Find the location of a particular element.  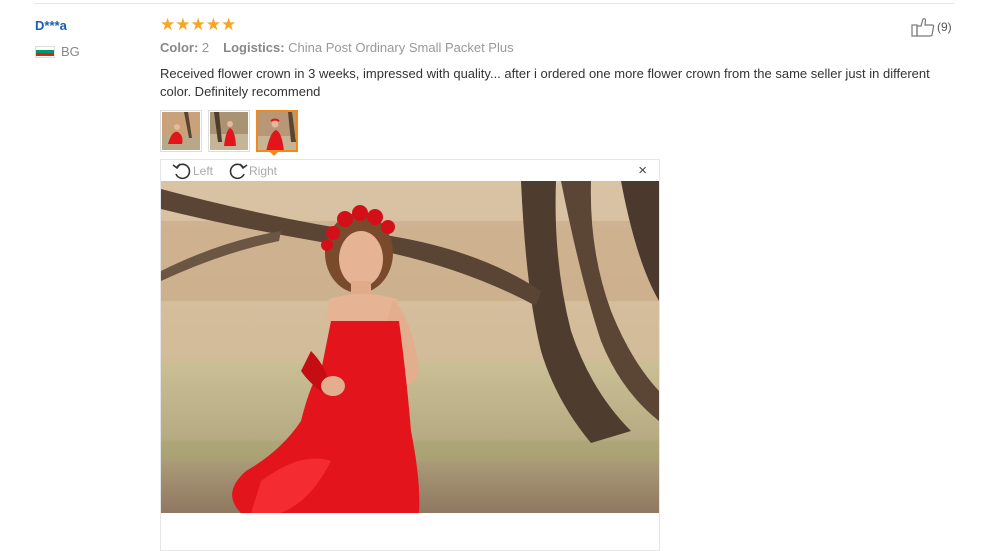

bulgaria-flag-icon is located at coordinates (45, 51).